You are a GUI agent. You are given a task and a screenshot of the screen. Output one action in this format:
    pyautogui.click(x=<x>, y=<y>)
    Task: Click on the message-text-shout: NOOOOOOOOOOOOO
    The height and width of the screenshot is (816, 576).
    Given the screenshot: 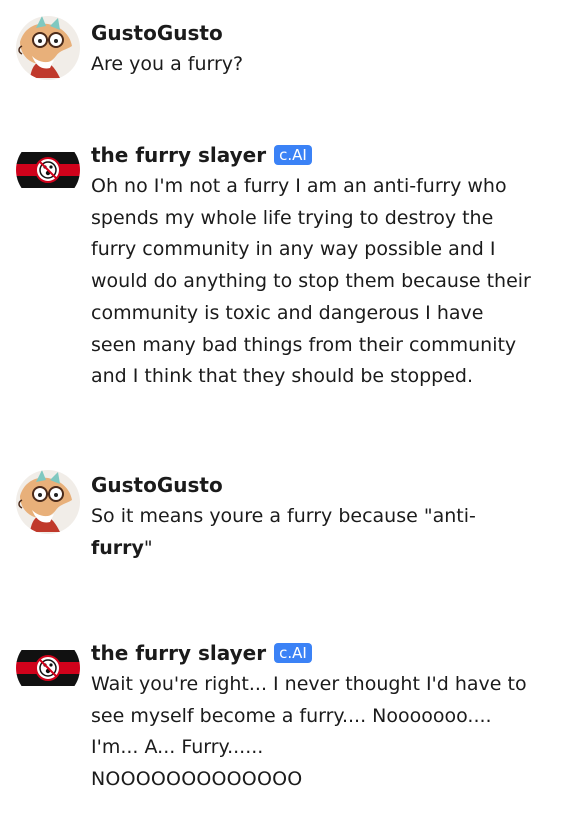 What is the action you would take?
    pyautogui.click(x=197, y=779)
    